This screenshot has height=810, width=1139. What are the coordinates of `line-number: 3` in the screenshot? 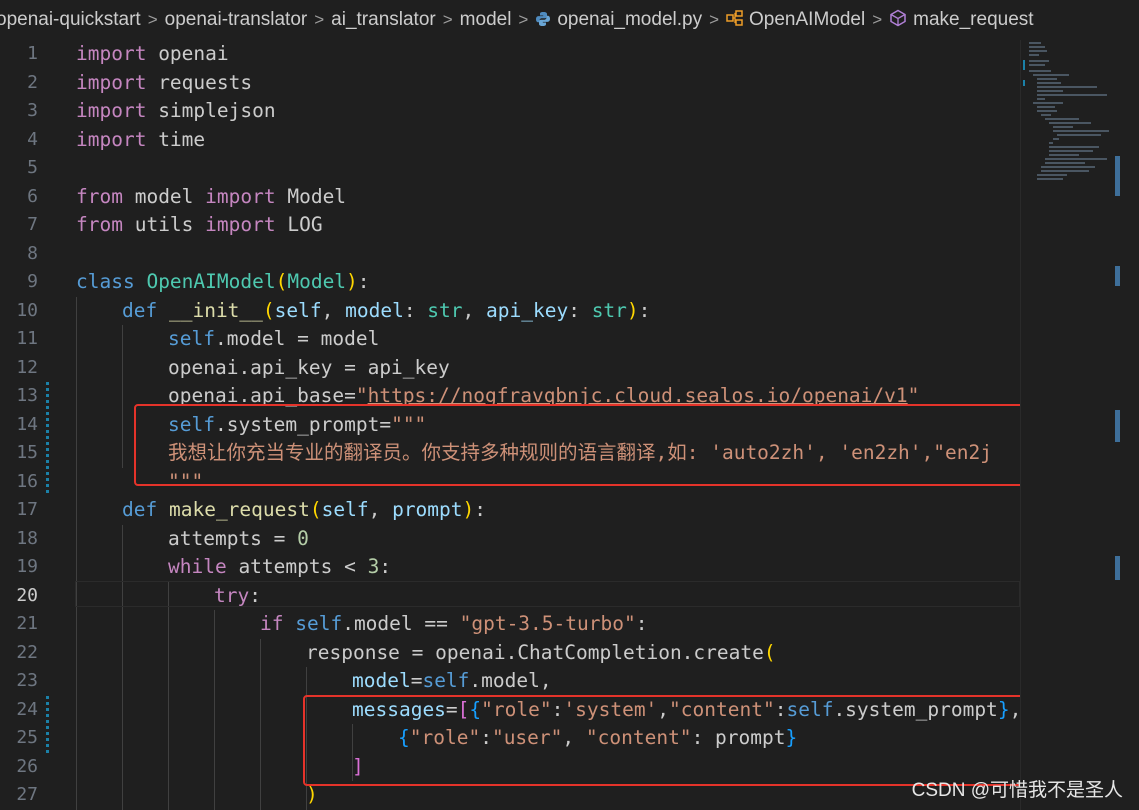 It's located at (19, 111).